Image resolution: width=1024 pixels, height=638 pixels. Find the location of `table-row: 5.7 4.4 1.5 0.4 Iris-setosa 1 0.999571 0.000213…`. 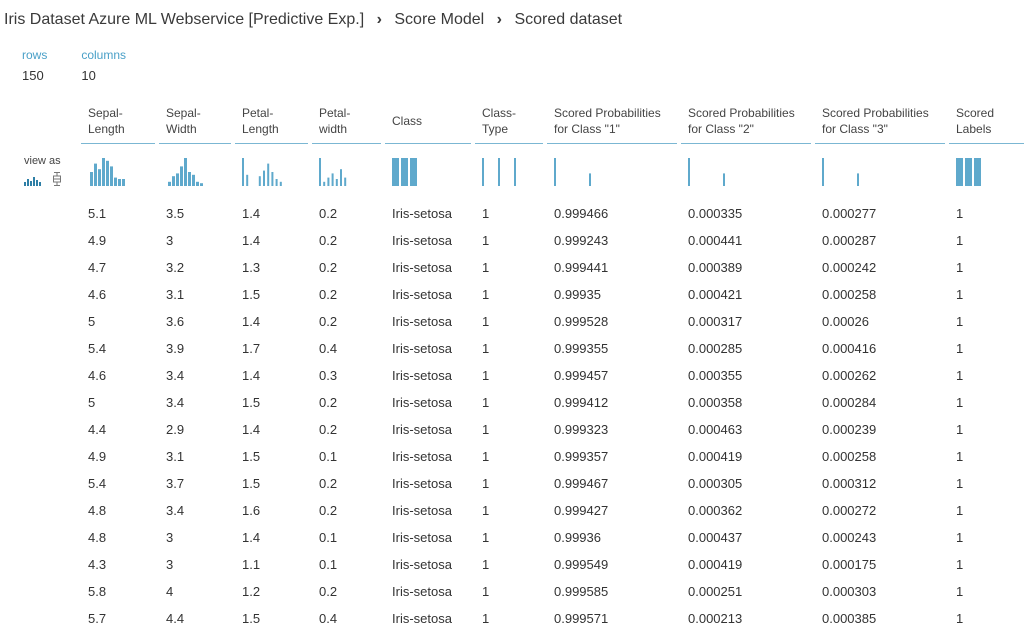

table-row: 5.7 4.4 1.5 0.4 Iris-setosa 1 0.999571 0.000213… is located at coordinates (552, 618).